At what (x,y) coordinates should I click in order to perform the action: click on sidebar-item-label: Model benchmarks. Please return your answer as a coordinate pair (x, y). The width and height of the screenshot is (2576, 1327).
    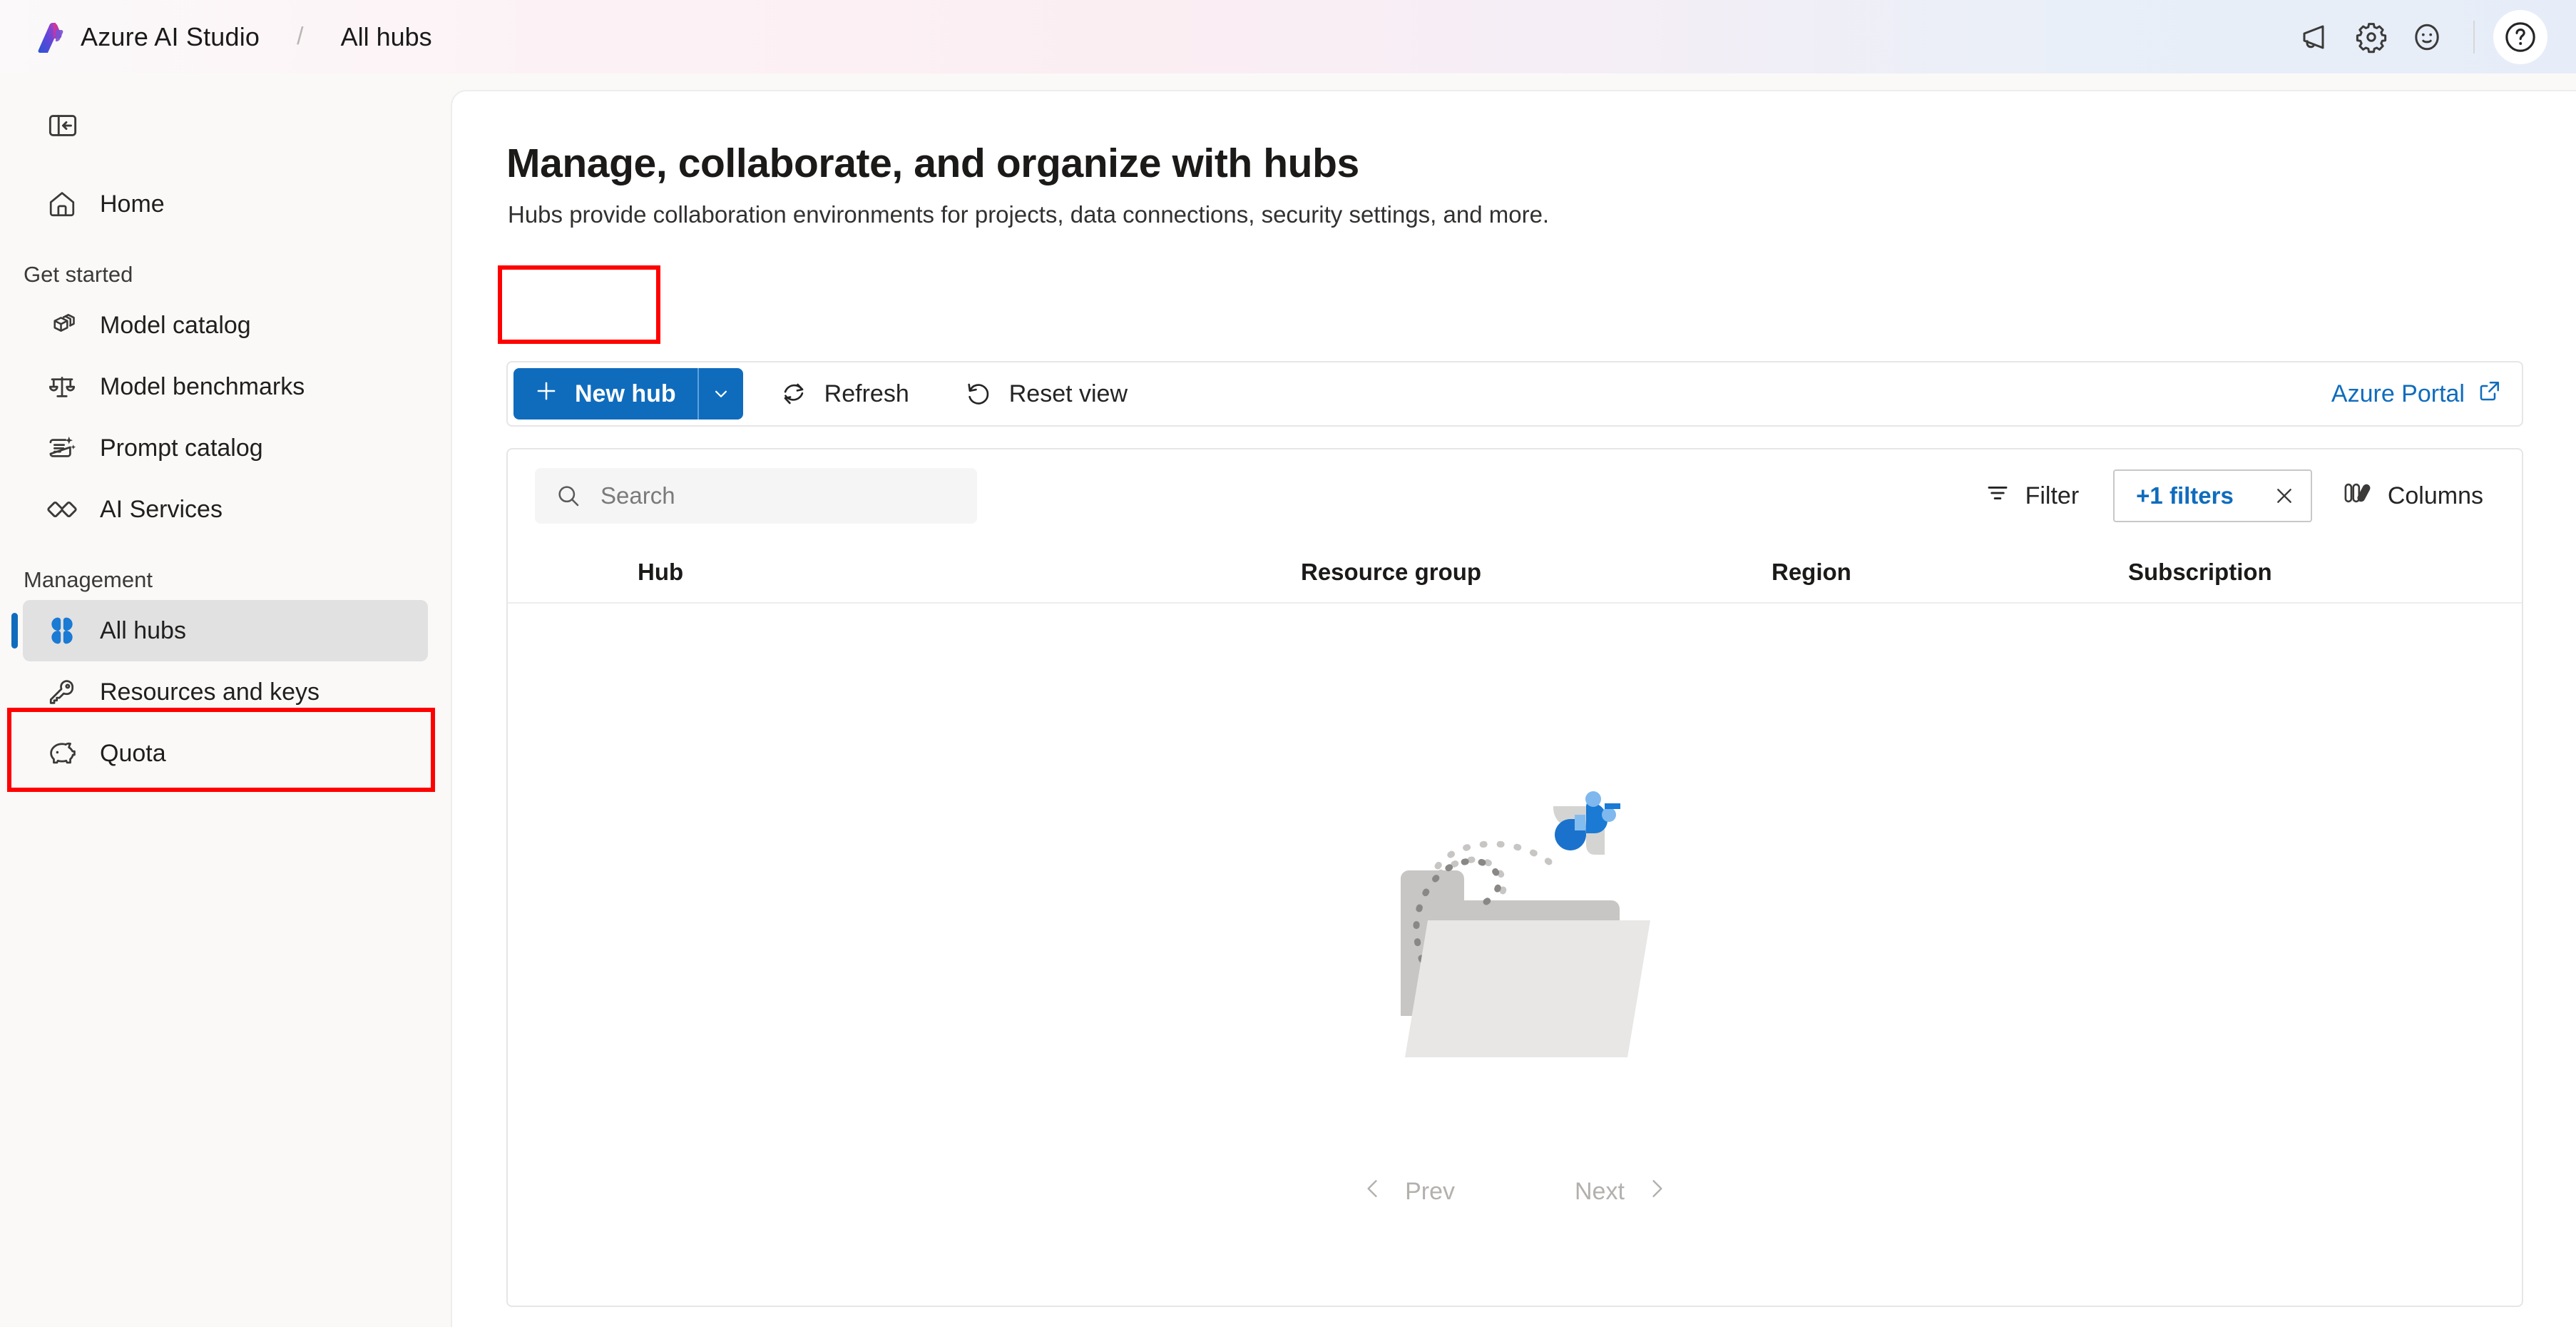
    Looking at the image, I should click on (203, 386).